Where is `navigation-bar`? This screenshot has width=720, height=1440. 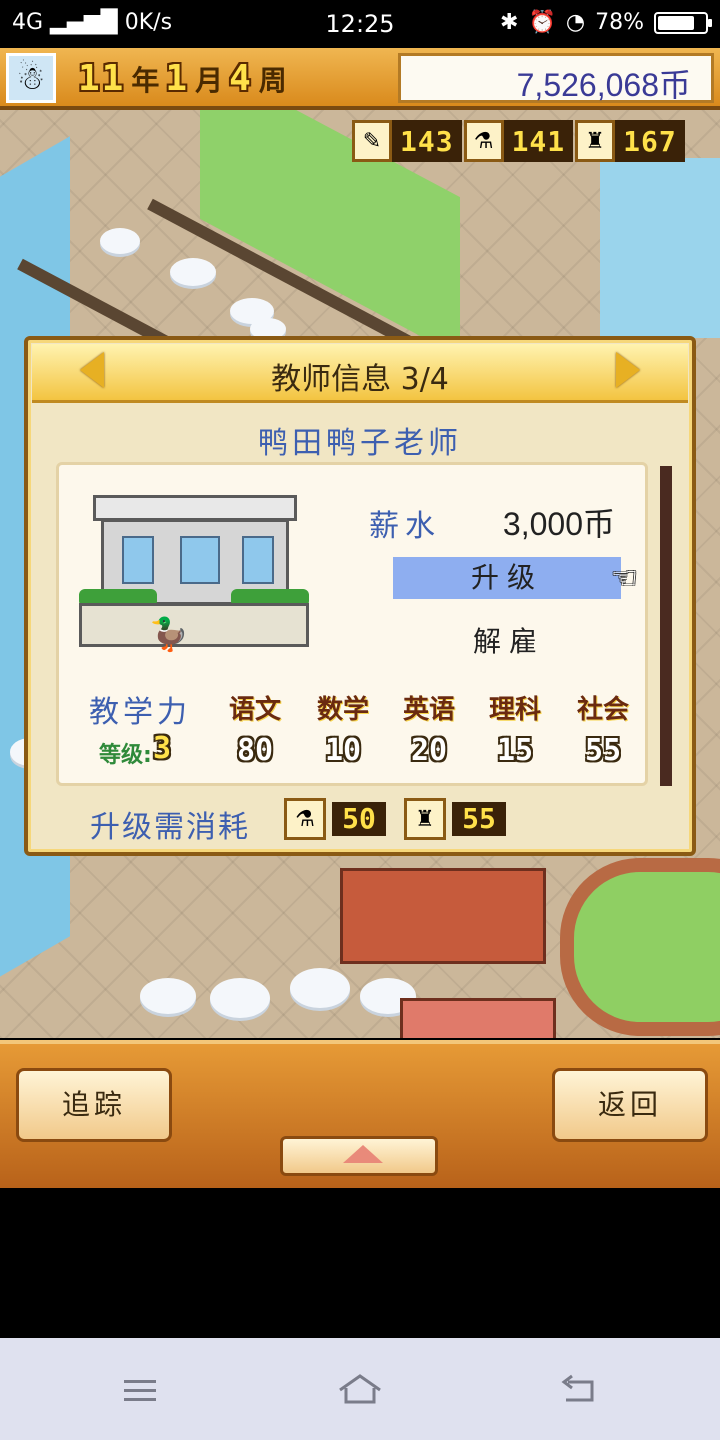 navigation-bar is located at coordinates (360, 1389).